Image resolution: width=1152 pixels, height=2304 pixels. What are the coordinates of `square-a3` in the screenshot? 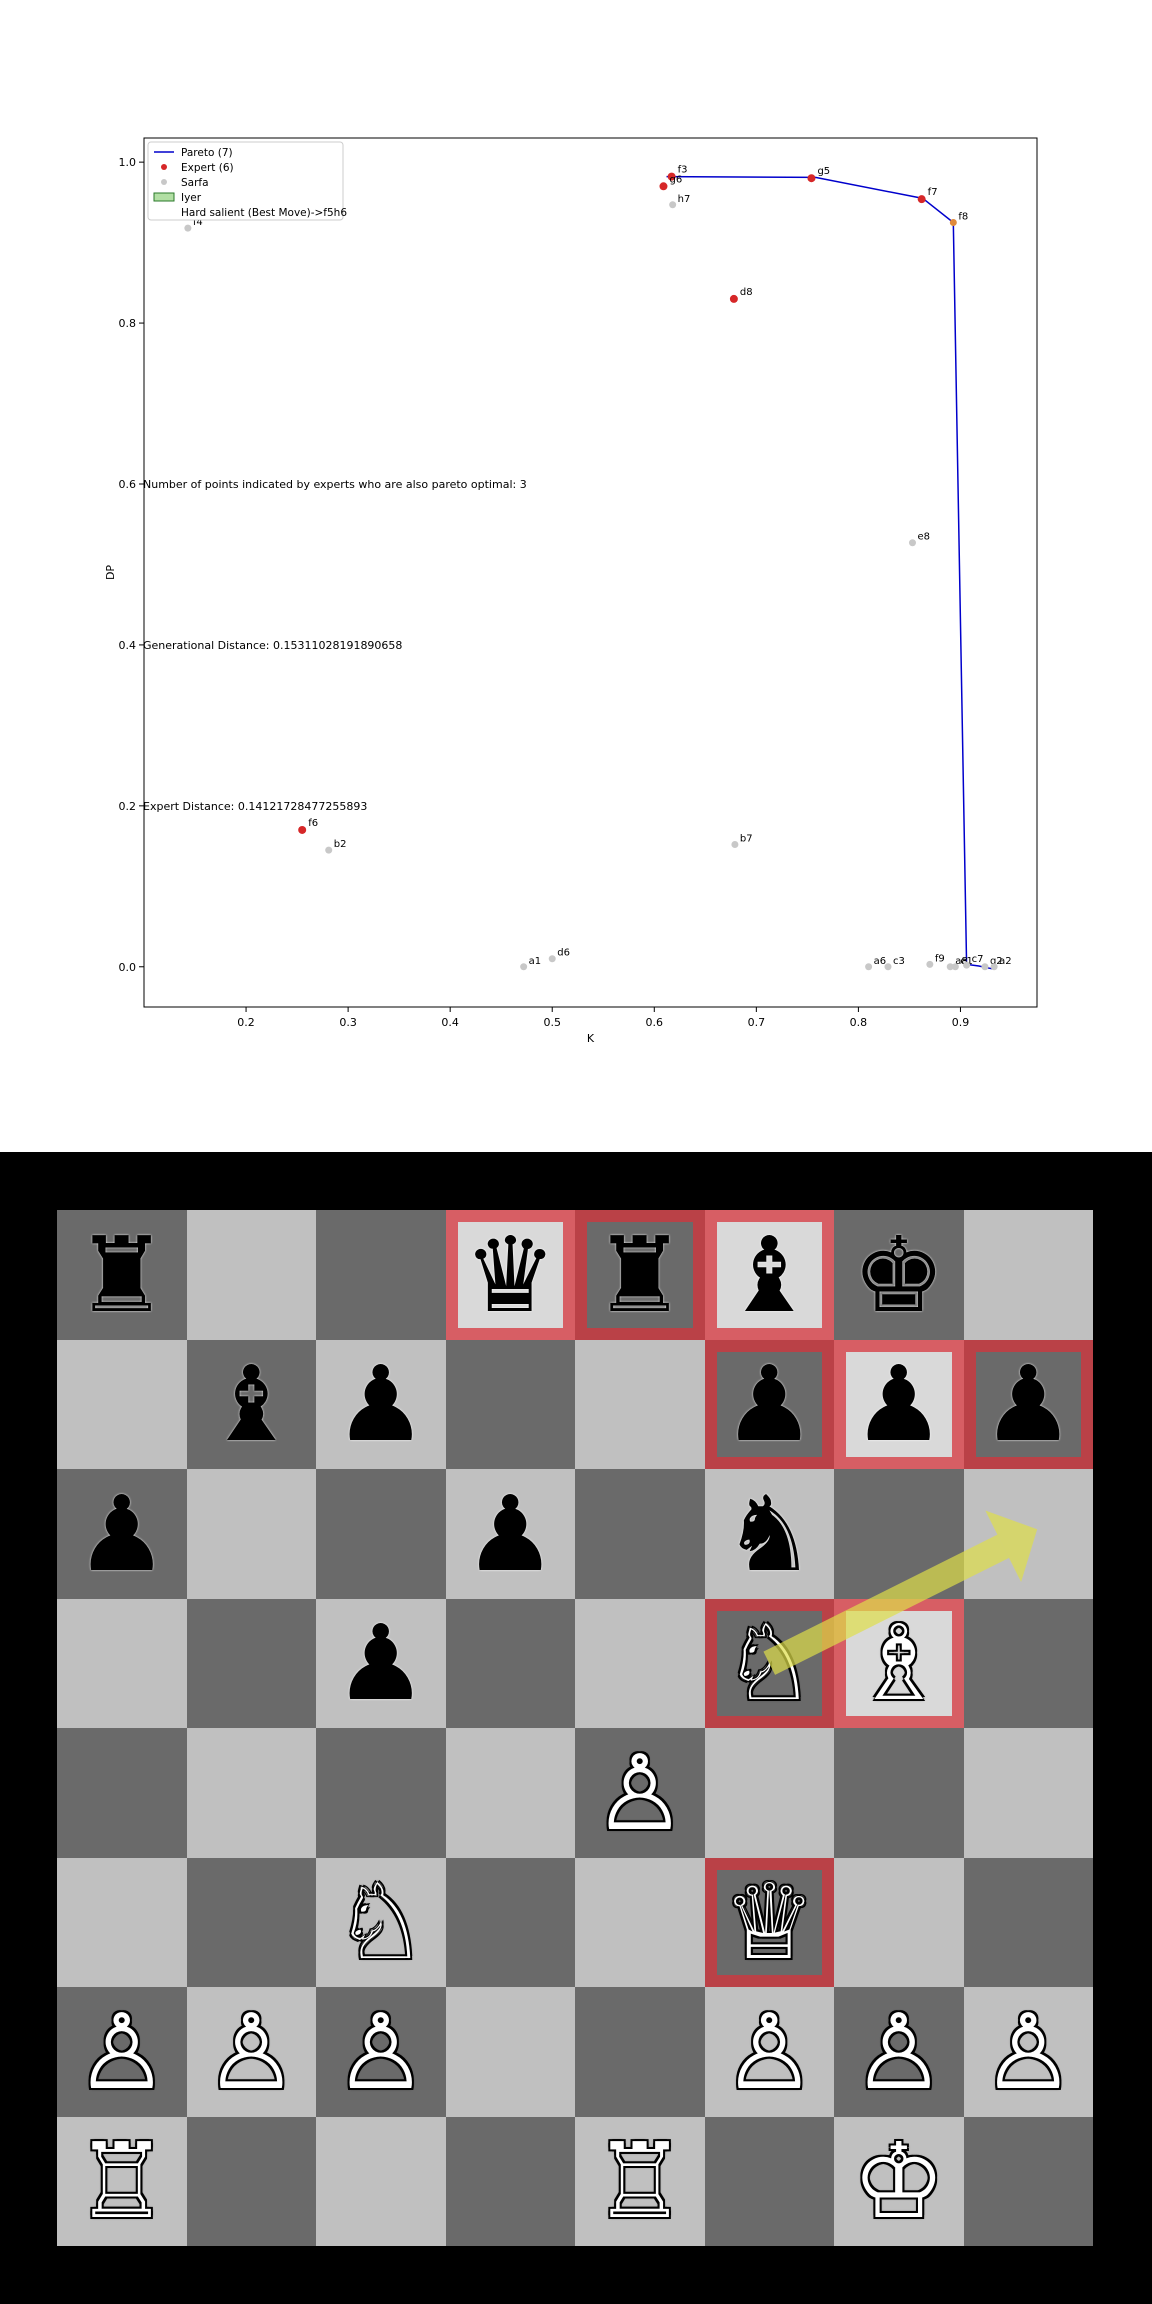 It's located at (122, 1922).